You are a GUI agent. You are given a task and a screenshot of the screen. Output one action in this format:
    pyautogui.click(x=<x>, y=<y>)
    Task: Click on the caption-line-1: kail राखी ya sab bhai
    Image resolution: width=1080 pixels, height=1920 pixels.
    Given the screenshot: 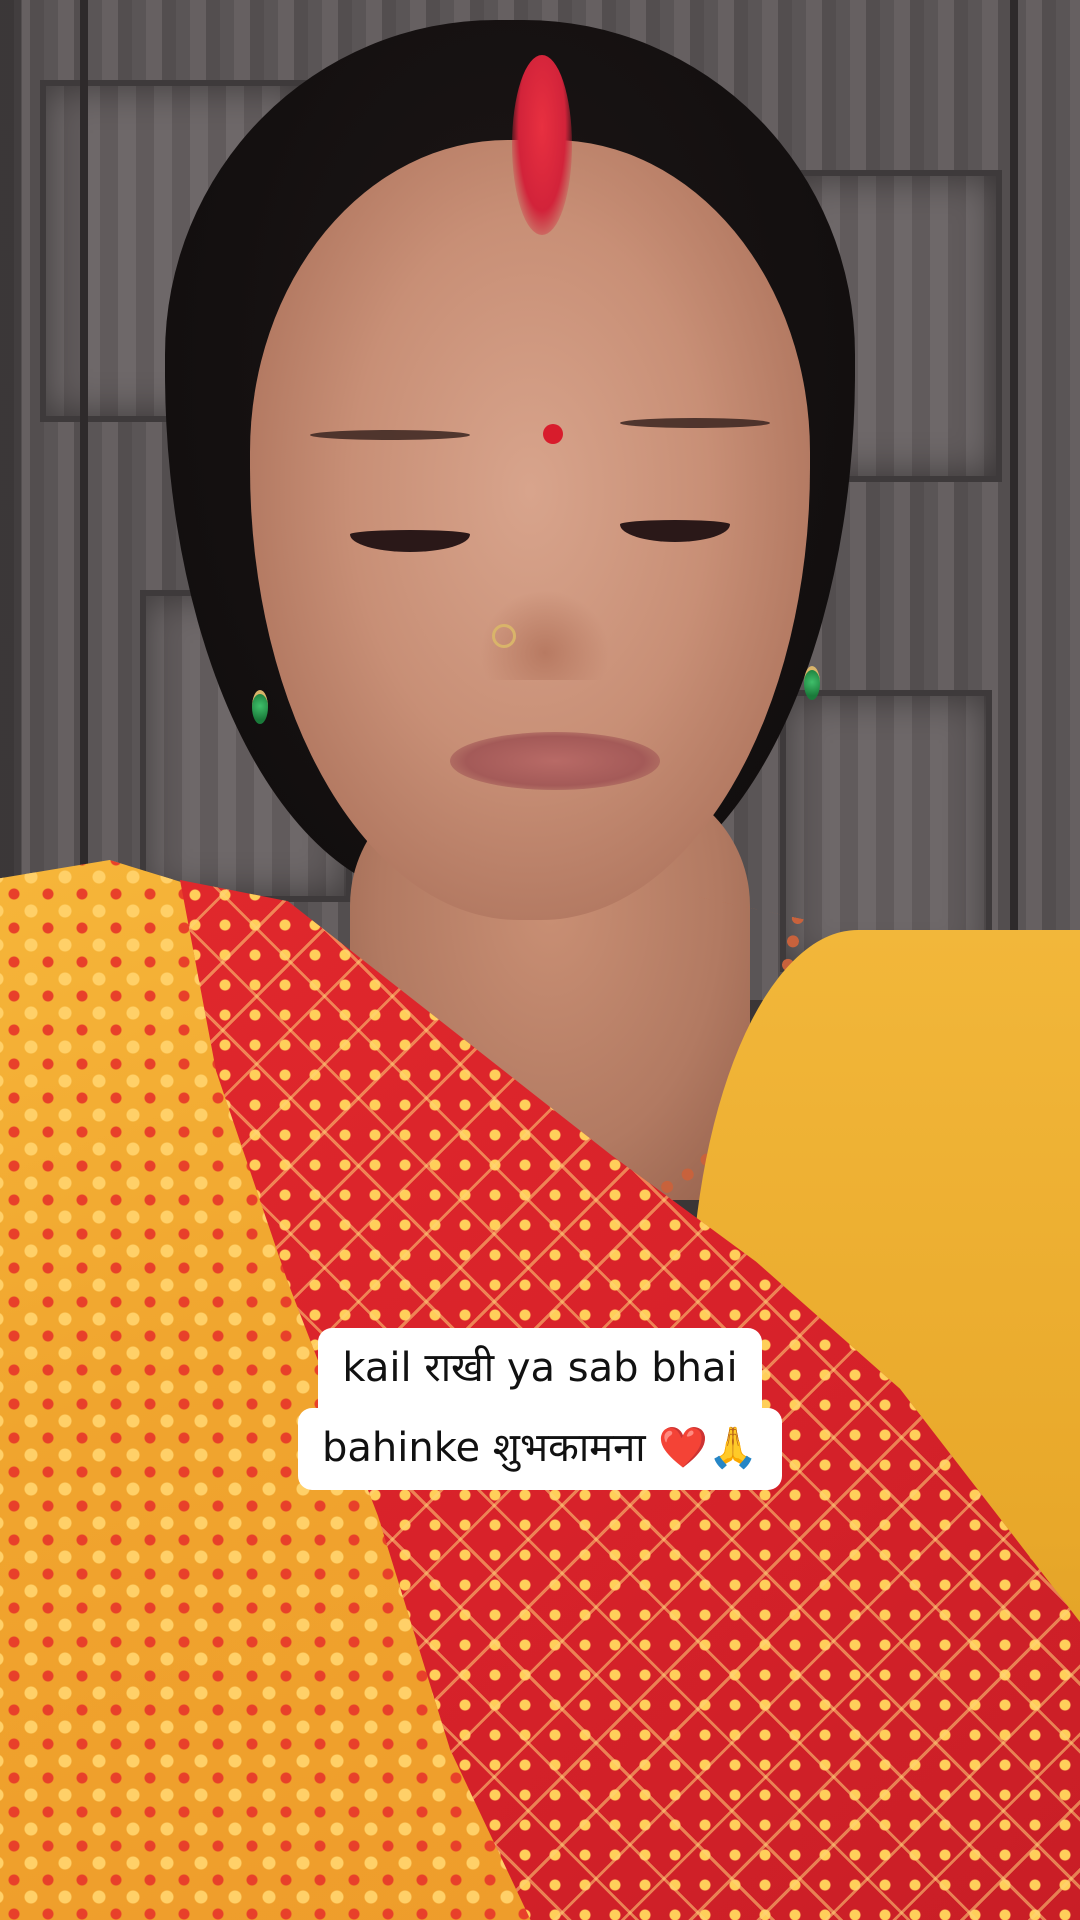 What is the action you would take?
    pyautogui.click(x=540, y=1369)
    